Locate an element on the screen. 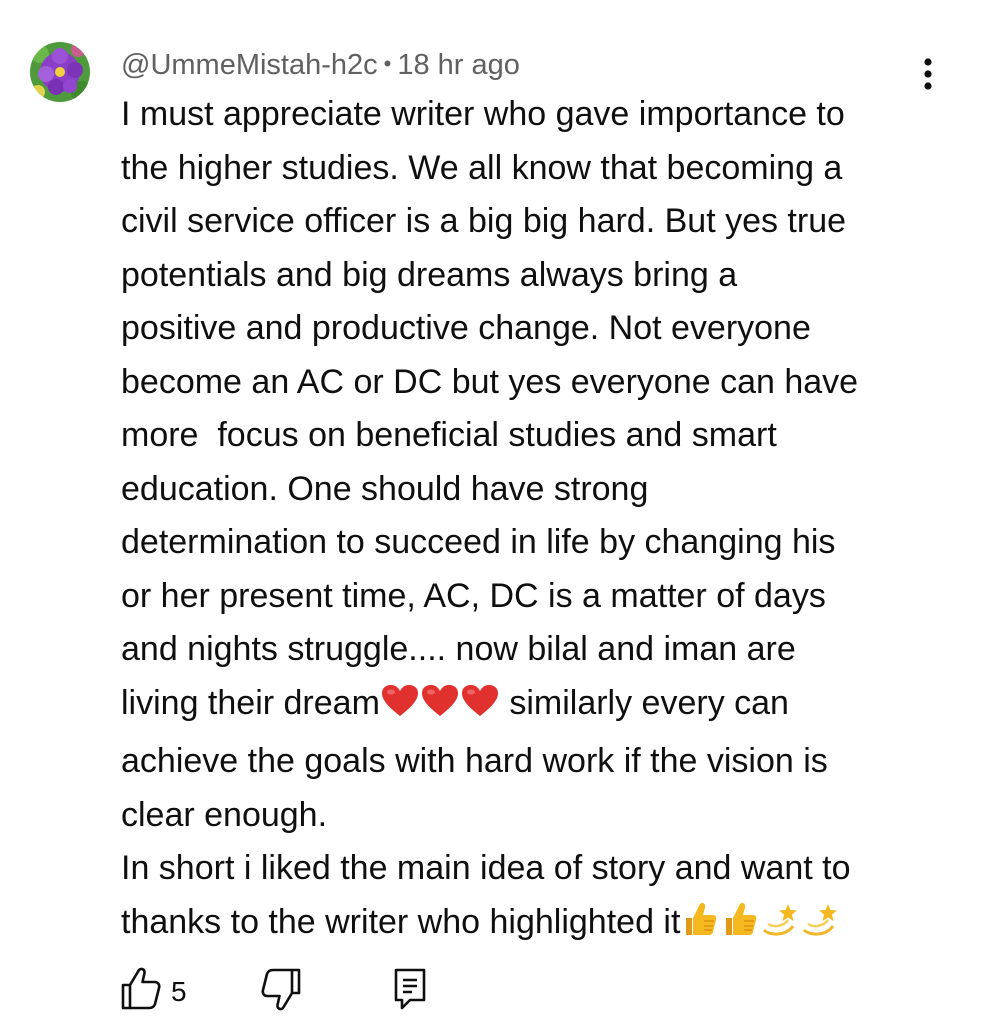 This screenshot has height=1024, width=987. comment-line-with-hearts: living their dream similarly every can is located at coordinates (536, 706).